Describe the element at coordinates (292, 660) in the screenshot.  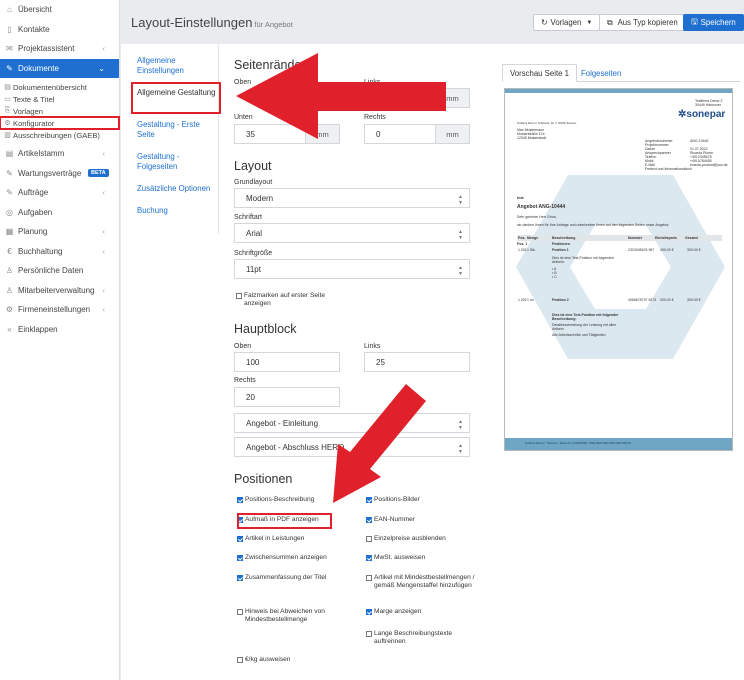
I see `position-option-checkbox: €/kg ausweisen` at that location.